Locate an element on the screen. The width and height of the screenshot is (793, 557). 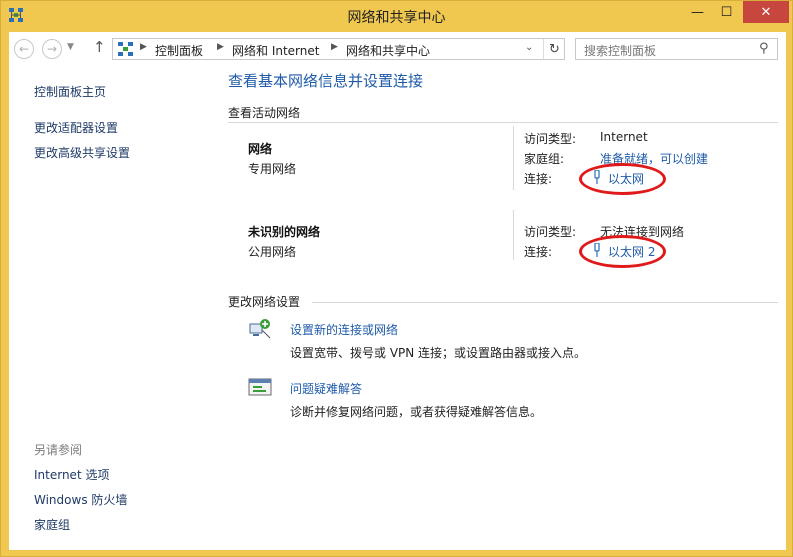
sidebar-item-internet-options: Internet 选项 is located at coordinates (71, 474).